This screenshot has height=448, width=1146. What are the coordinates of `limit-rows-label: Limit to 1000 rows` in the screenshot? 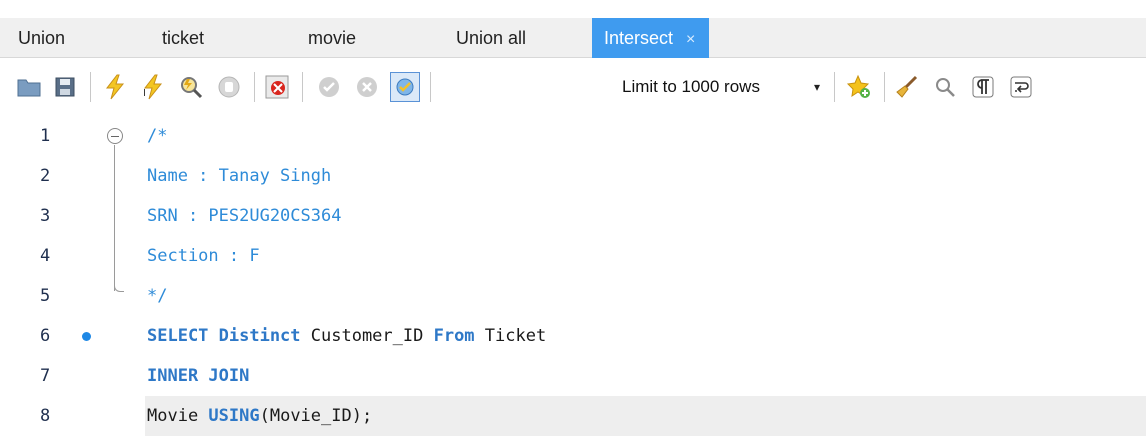 It's located at (691, 86).